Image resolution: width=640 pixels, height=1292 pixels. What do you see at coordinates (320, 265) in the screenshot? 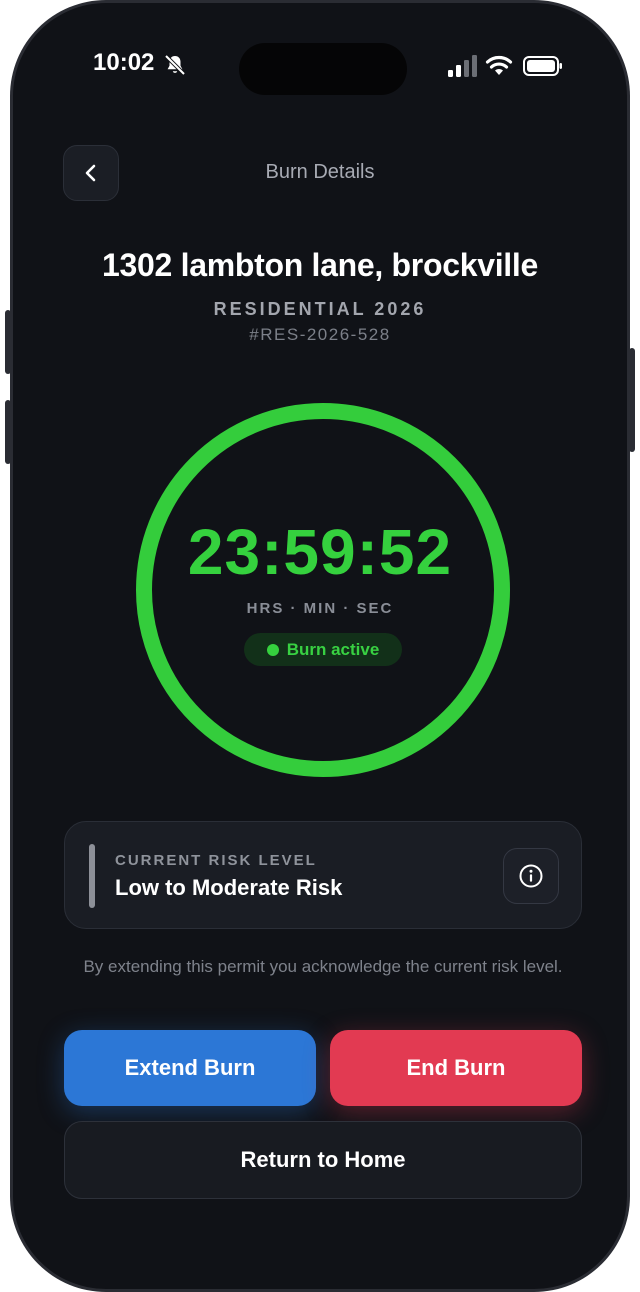
I see `permit-address: 1302 lambton lane, brockville` at bounding box center [320, 265].